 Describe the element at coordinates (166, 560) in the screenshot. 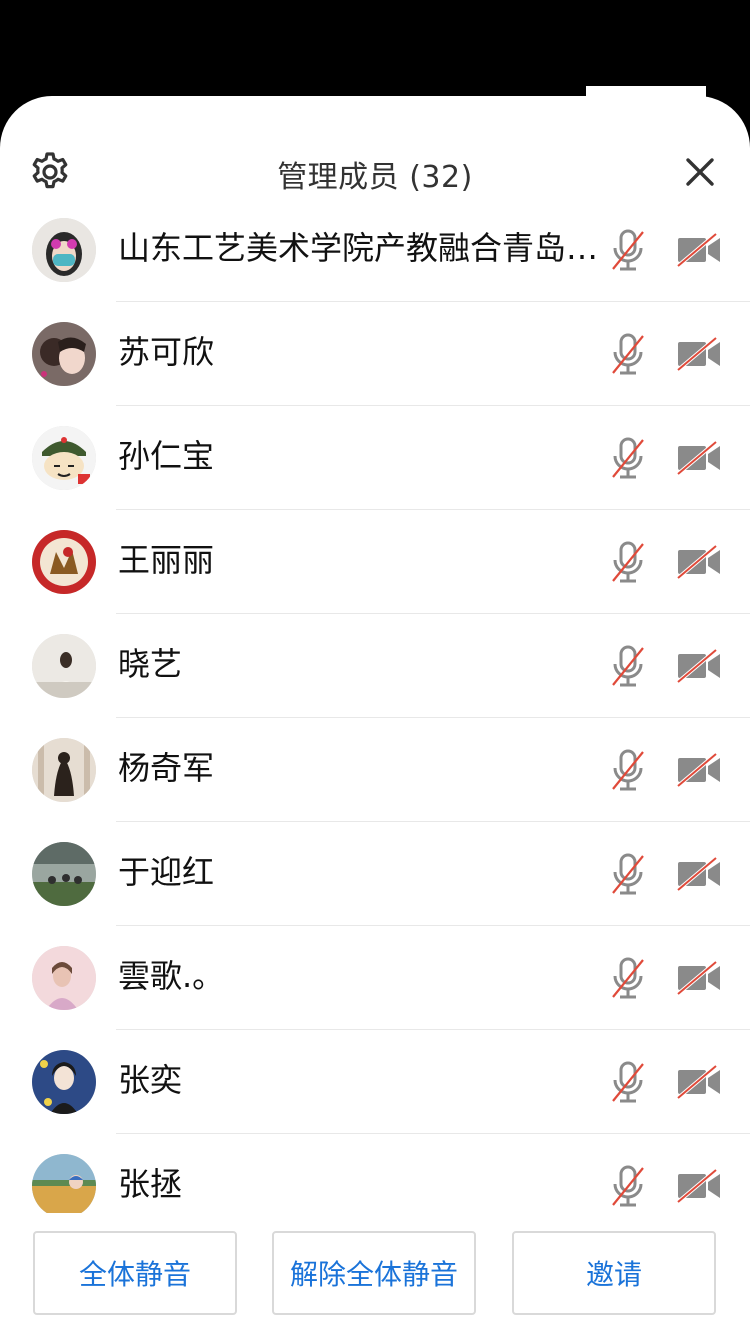

I see `member-name: 王丽丽` at that location.